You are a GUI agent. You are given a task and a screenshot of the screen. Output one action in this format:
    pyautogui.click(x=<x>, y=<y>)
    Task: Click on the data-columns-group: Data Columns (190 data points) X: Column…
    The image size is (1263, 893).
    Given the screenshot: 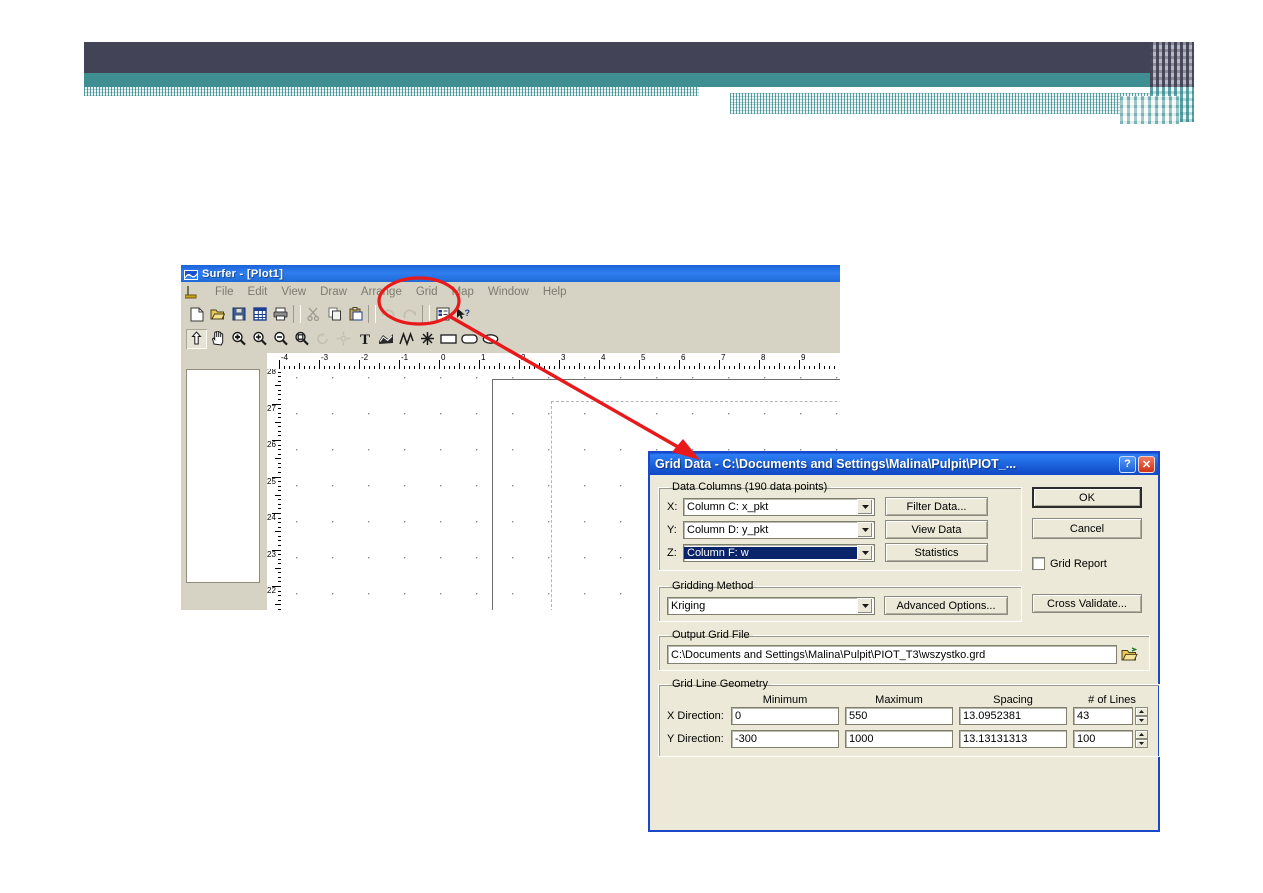 What is the action you would take?
    pyautogui.click(x=840, y=526)
    